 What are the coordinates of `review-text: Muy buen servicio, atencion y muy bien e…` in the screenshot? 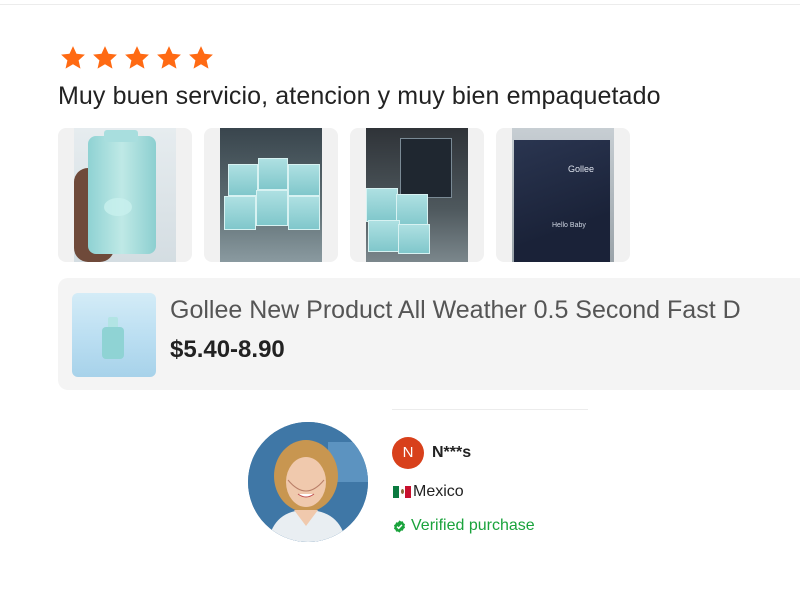 It's located at (359, 96).